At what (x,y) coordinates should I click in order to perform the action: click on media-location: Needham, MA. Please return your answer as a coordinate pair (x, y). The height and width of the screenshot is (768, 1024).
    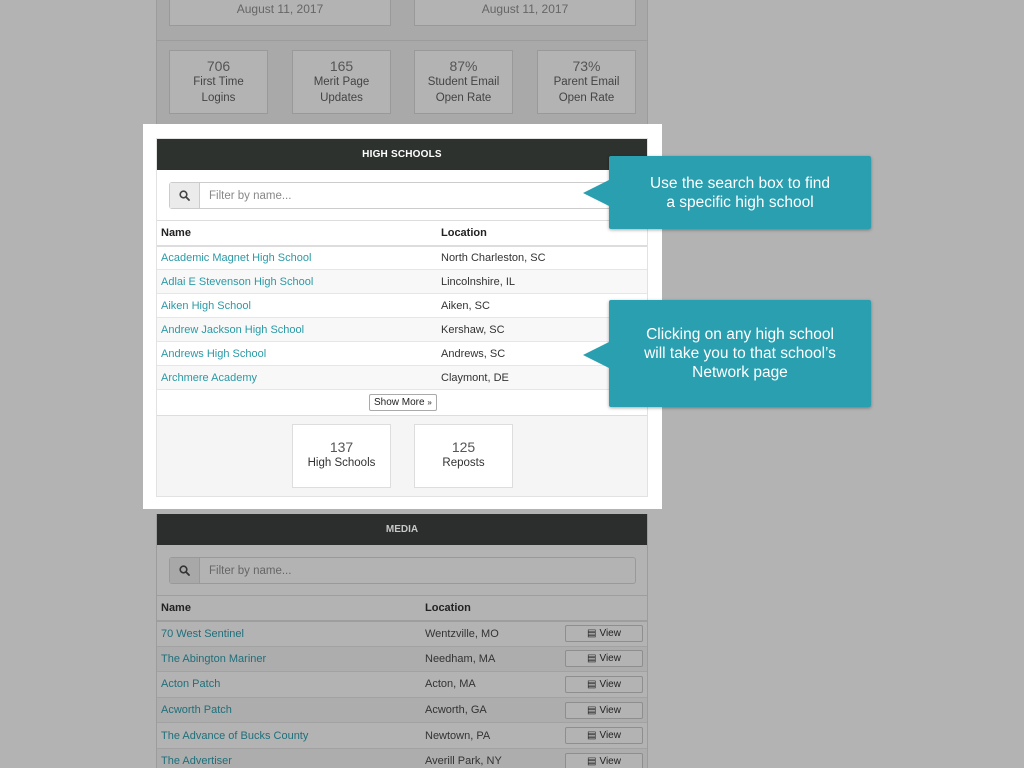
    Looking at the image, I should click on (491, 659).